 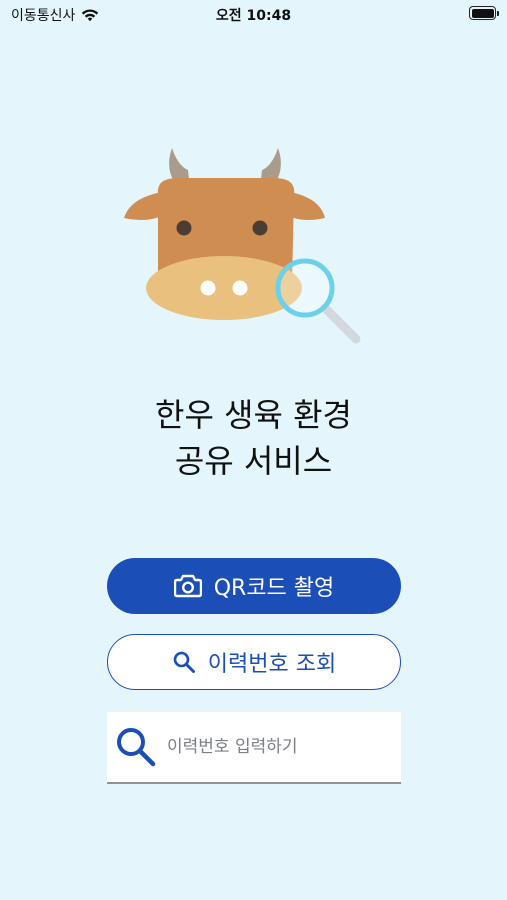 I want to click on status-time: 오전 10:48, so click(x=253, y=16).